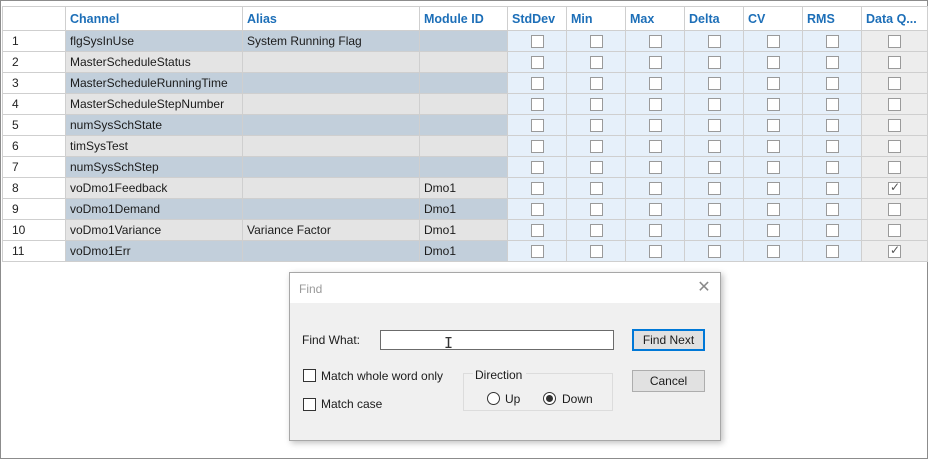  I want to click on table-row: 5 numSysSchState, so click(465, 125).